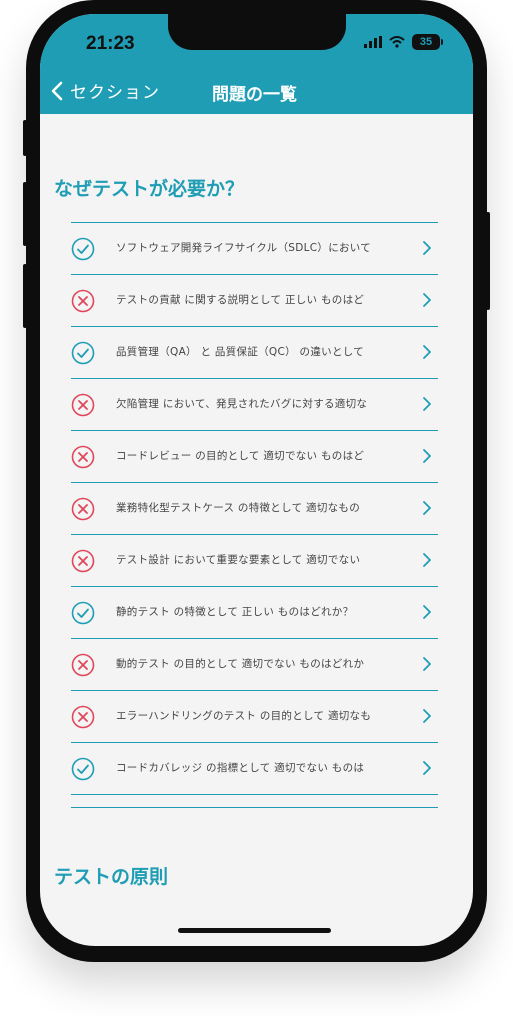 The image size is (513, 1016). I want to click on question-text: 業務特化型テストケース の特徴として 適切なもの, so click(238, 508).